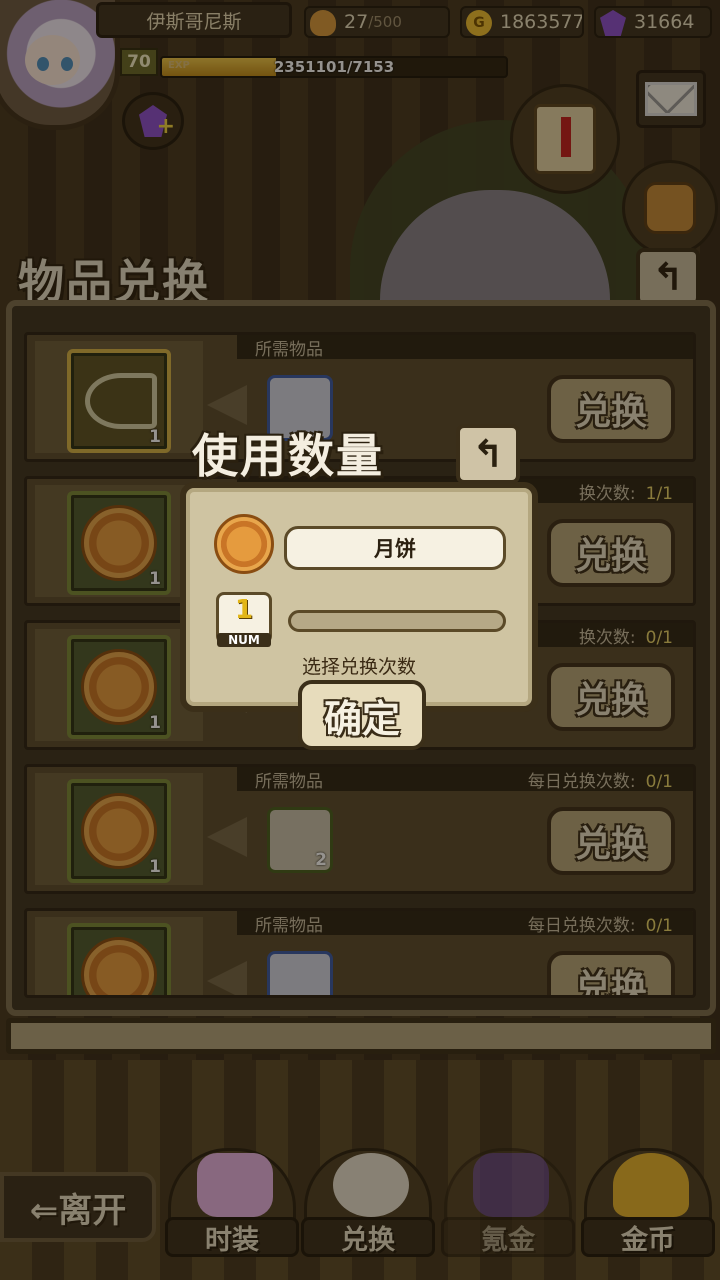 The image size is (720, 1280). Describe the element at coordinates (488, 454) in the screenshot. I see `dialog-close-button: ↰` at that location.